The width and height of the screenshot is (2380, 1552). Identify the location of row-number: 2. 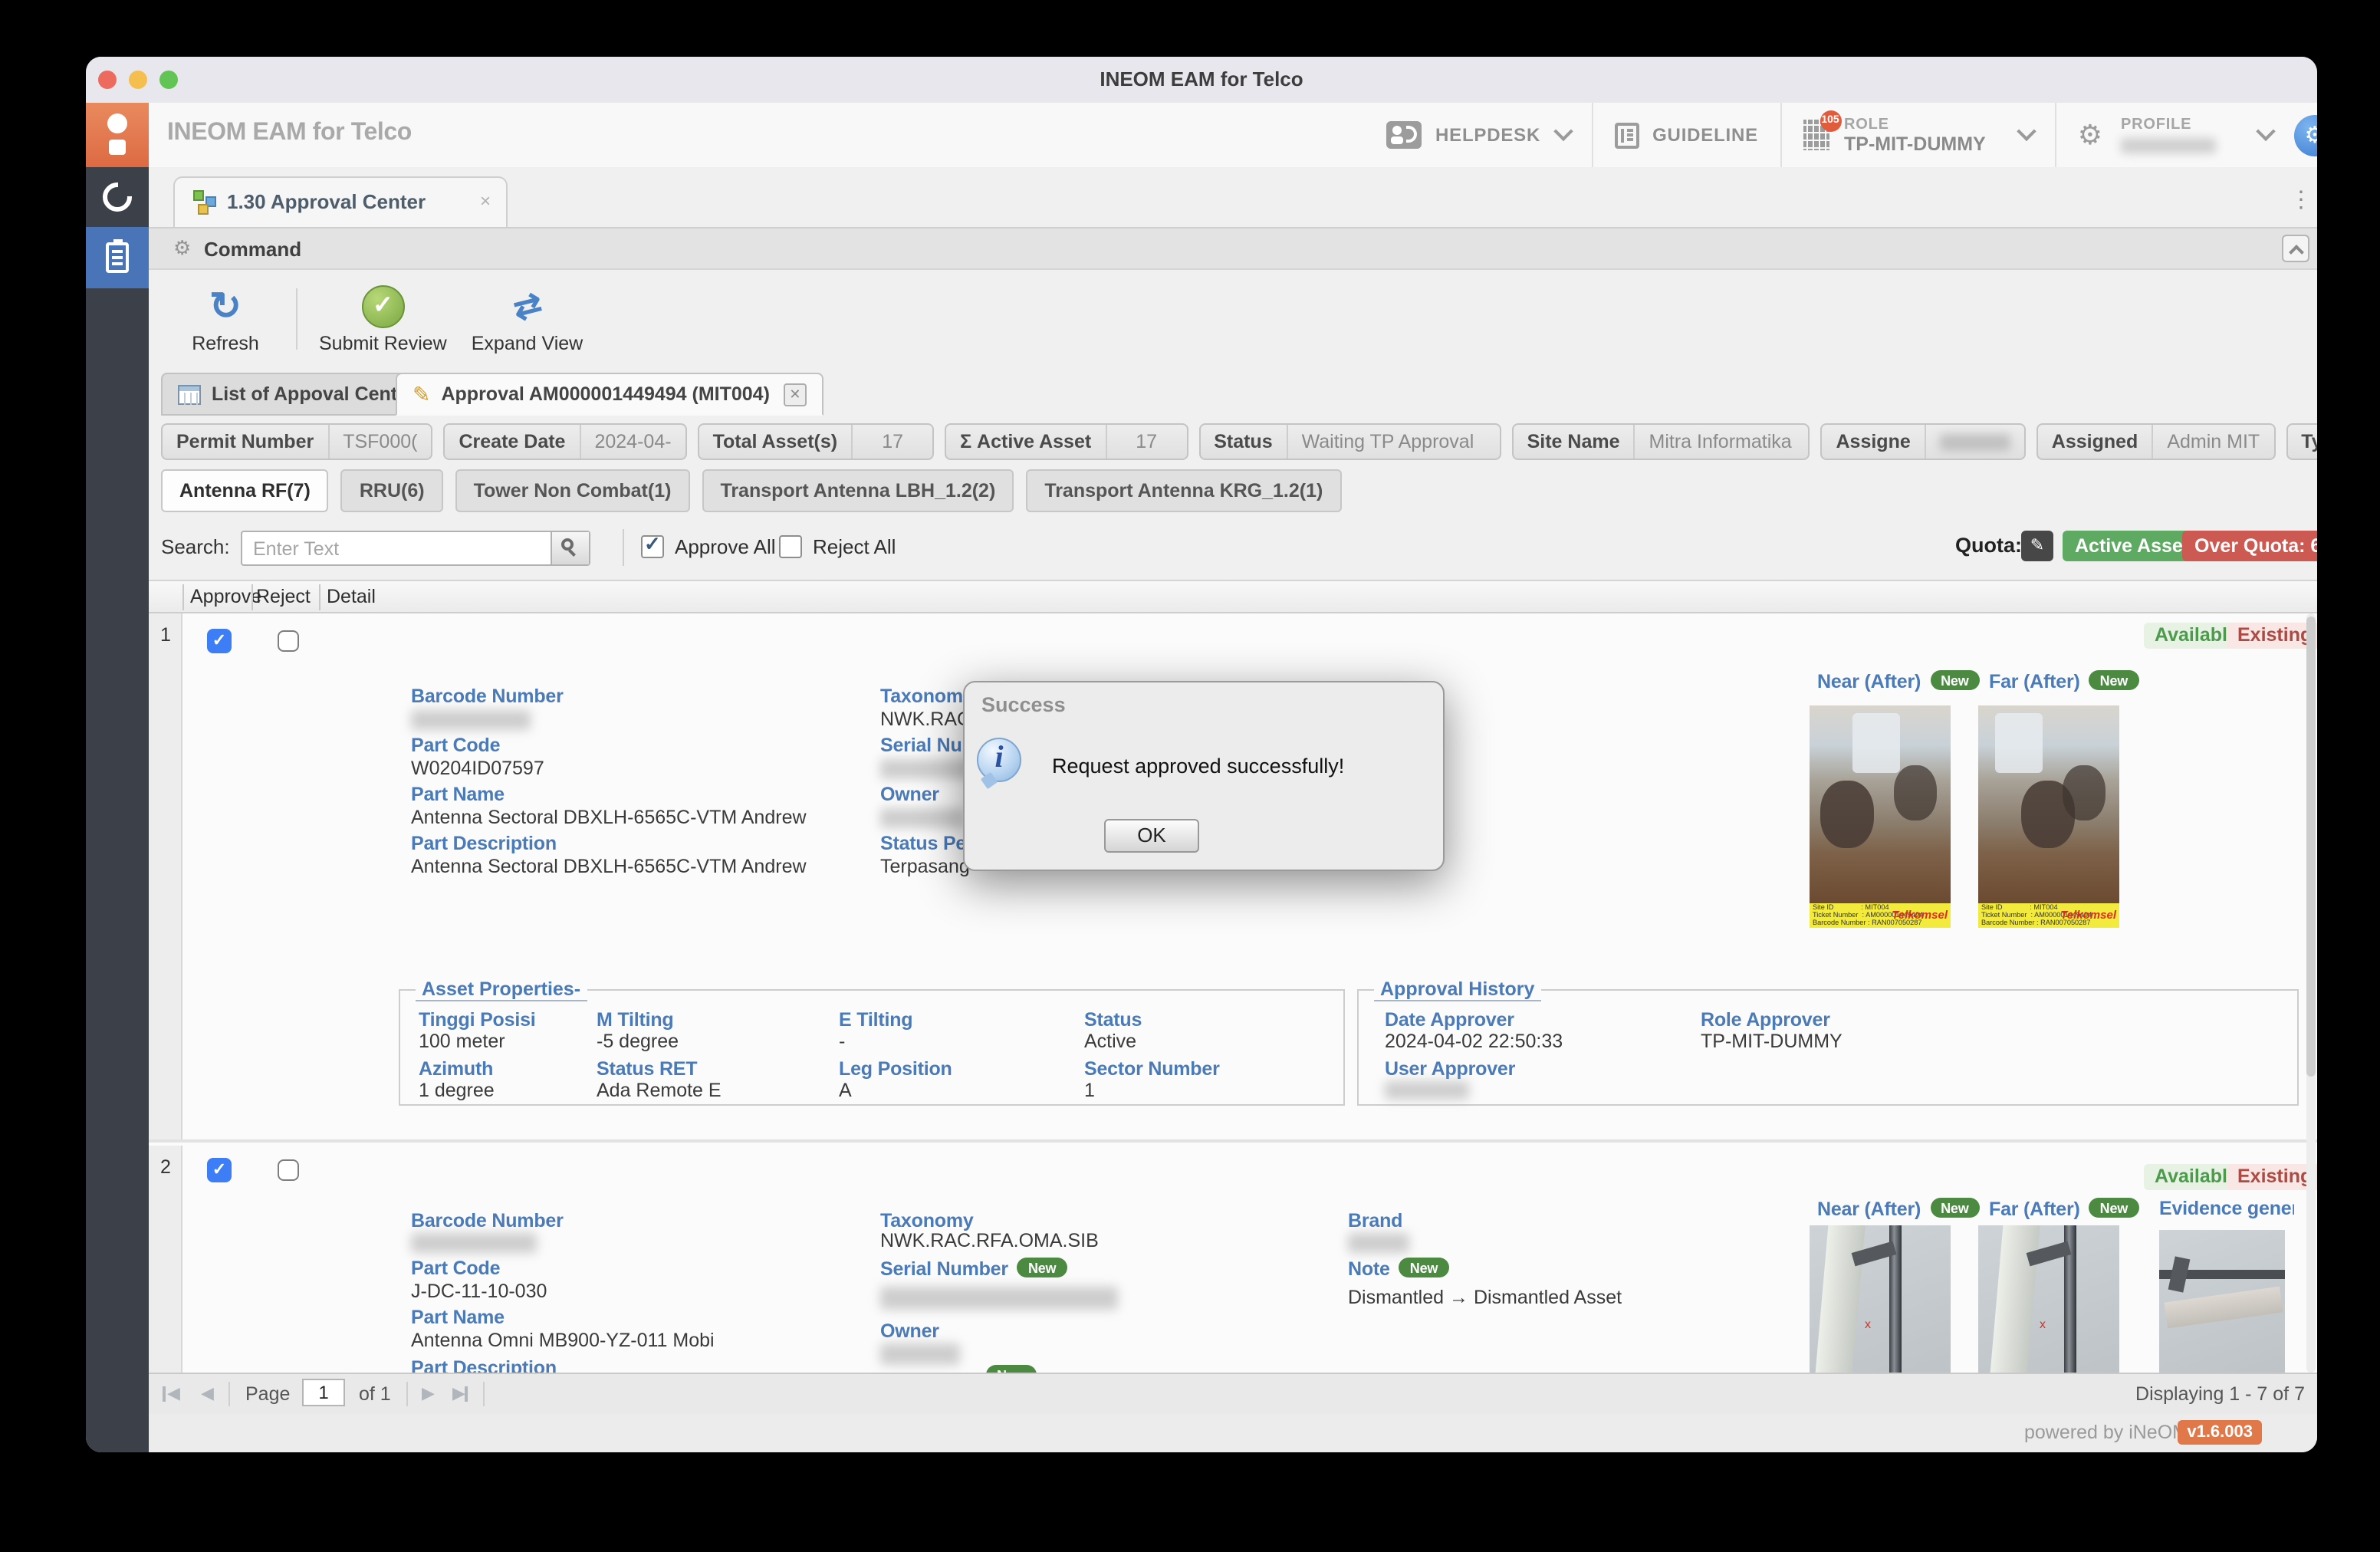
(166, 1167).